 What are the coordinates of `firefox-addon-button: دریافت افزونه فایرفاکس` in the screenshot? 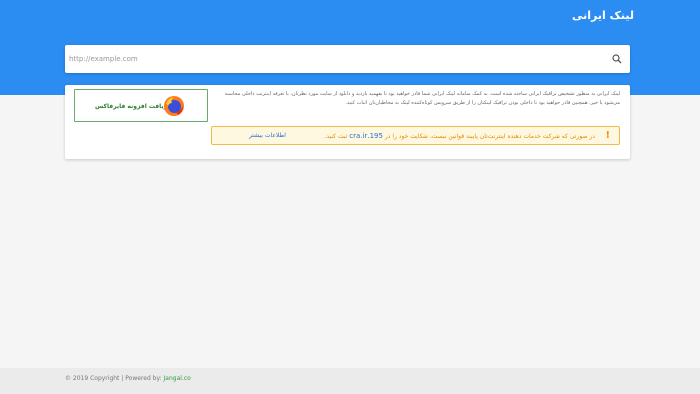 It's located at (141, 105).